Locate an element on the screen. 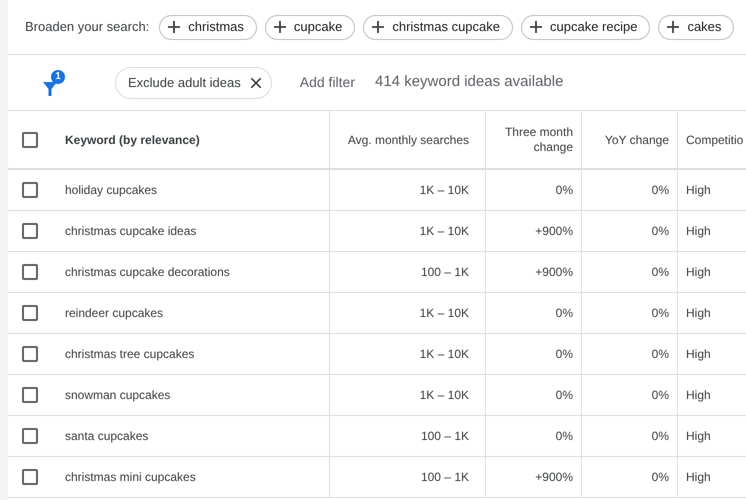  table-cell-text: christmas mini cupcakes is located at coordinates (130, 477).